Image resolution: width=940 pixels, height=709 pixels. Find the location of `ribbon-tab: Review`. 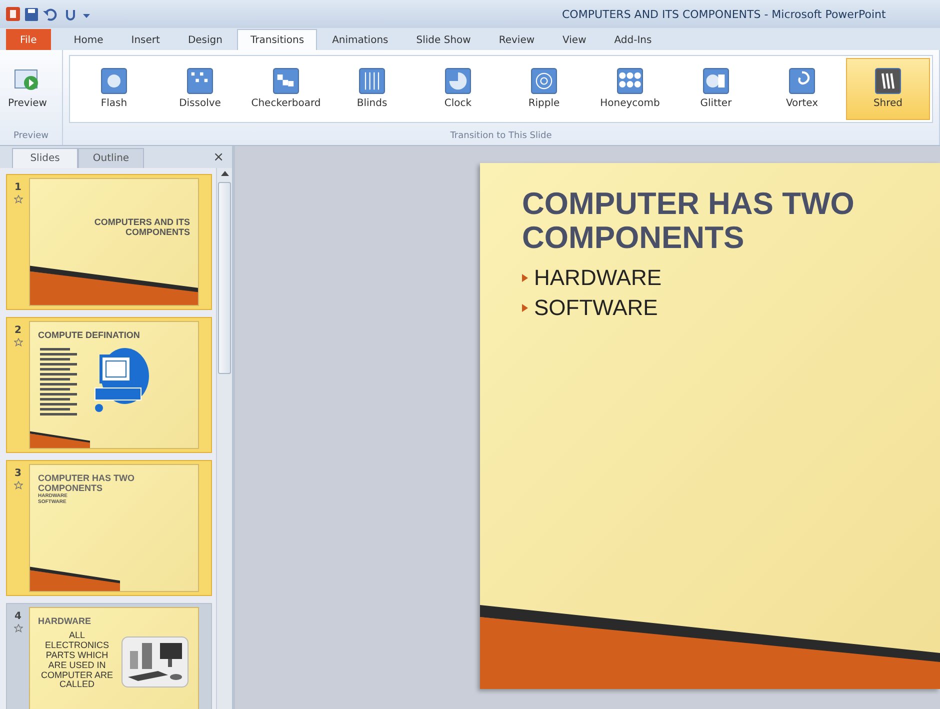

ribbon-tab: Review is located at coordinates (517, 39).